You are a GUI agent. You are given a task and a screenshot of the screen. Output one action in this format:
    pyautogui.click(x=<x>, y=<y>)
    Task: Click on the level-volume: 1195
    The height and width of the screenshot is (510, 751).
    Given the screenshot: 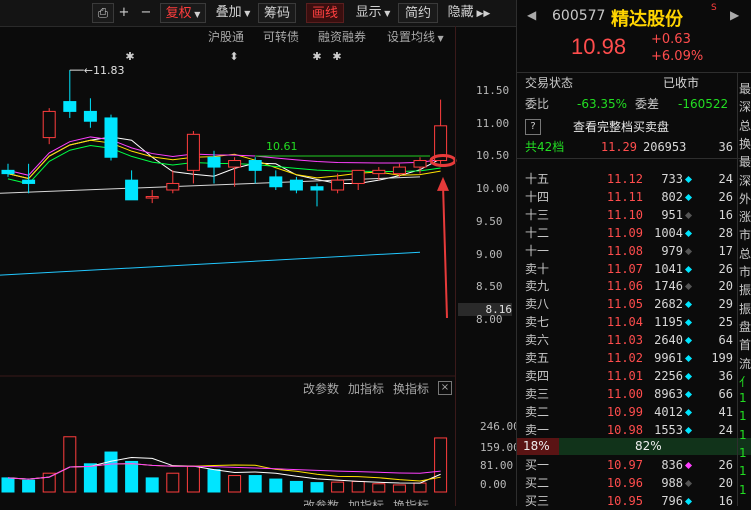 What is the action you would take?
    pyautogui.click(x=668, y=322)
    